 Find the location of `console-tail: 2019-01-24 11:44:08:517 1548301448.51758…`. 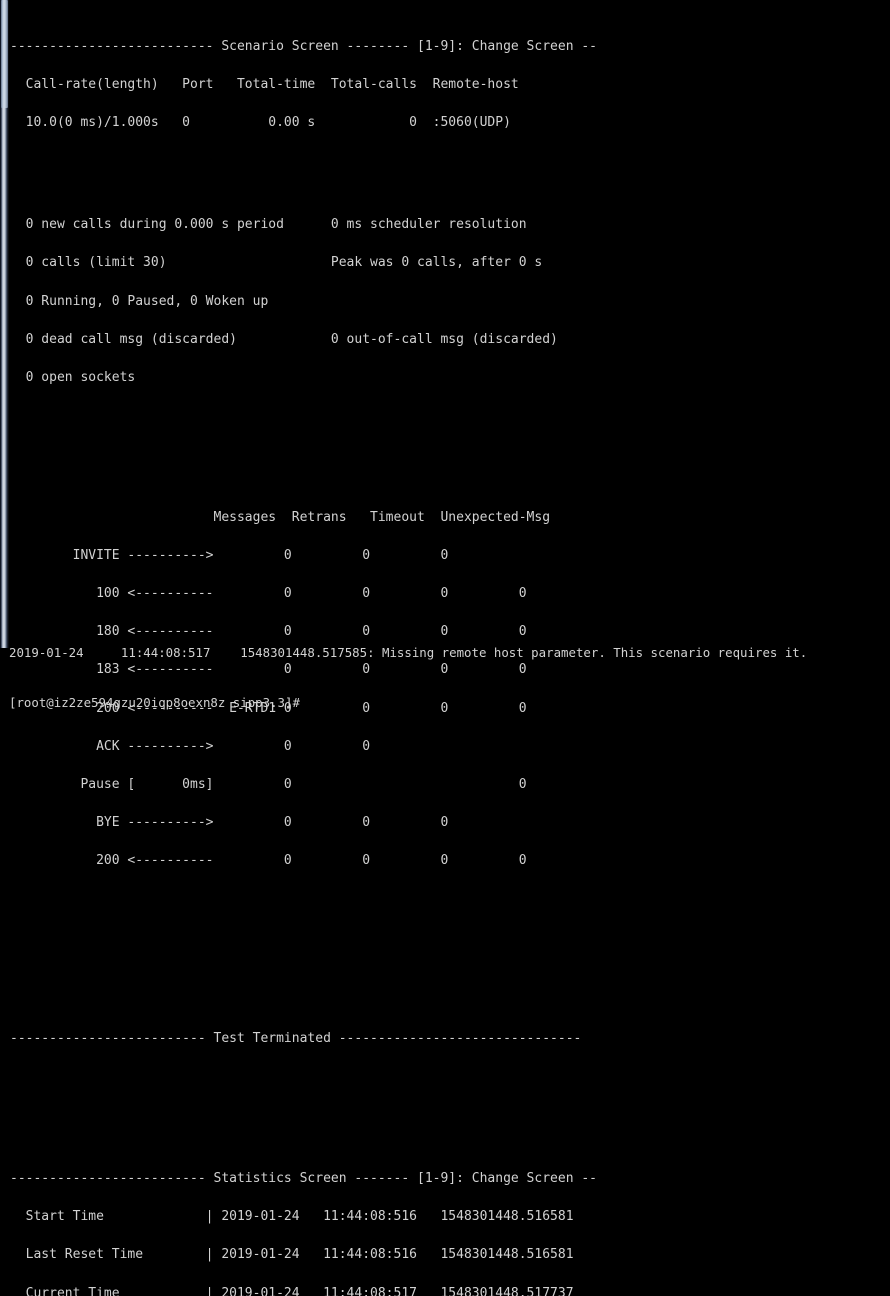

console-tail: 2019-01-24 11:44:08:517 1548301448.51758… is located at coordinates (449, 678).